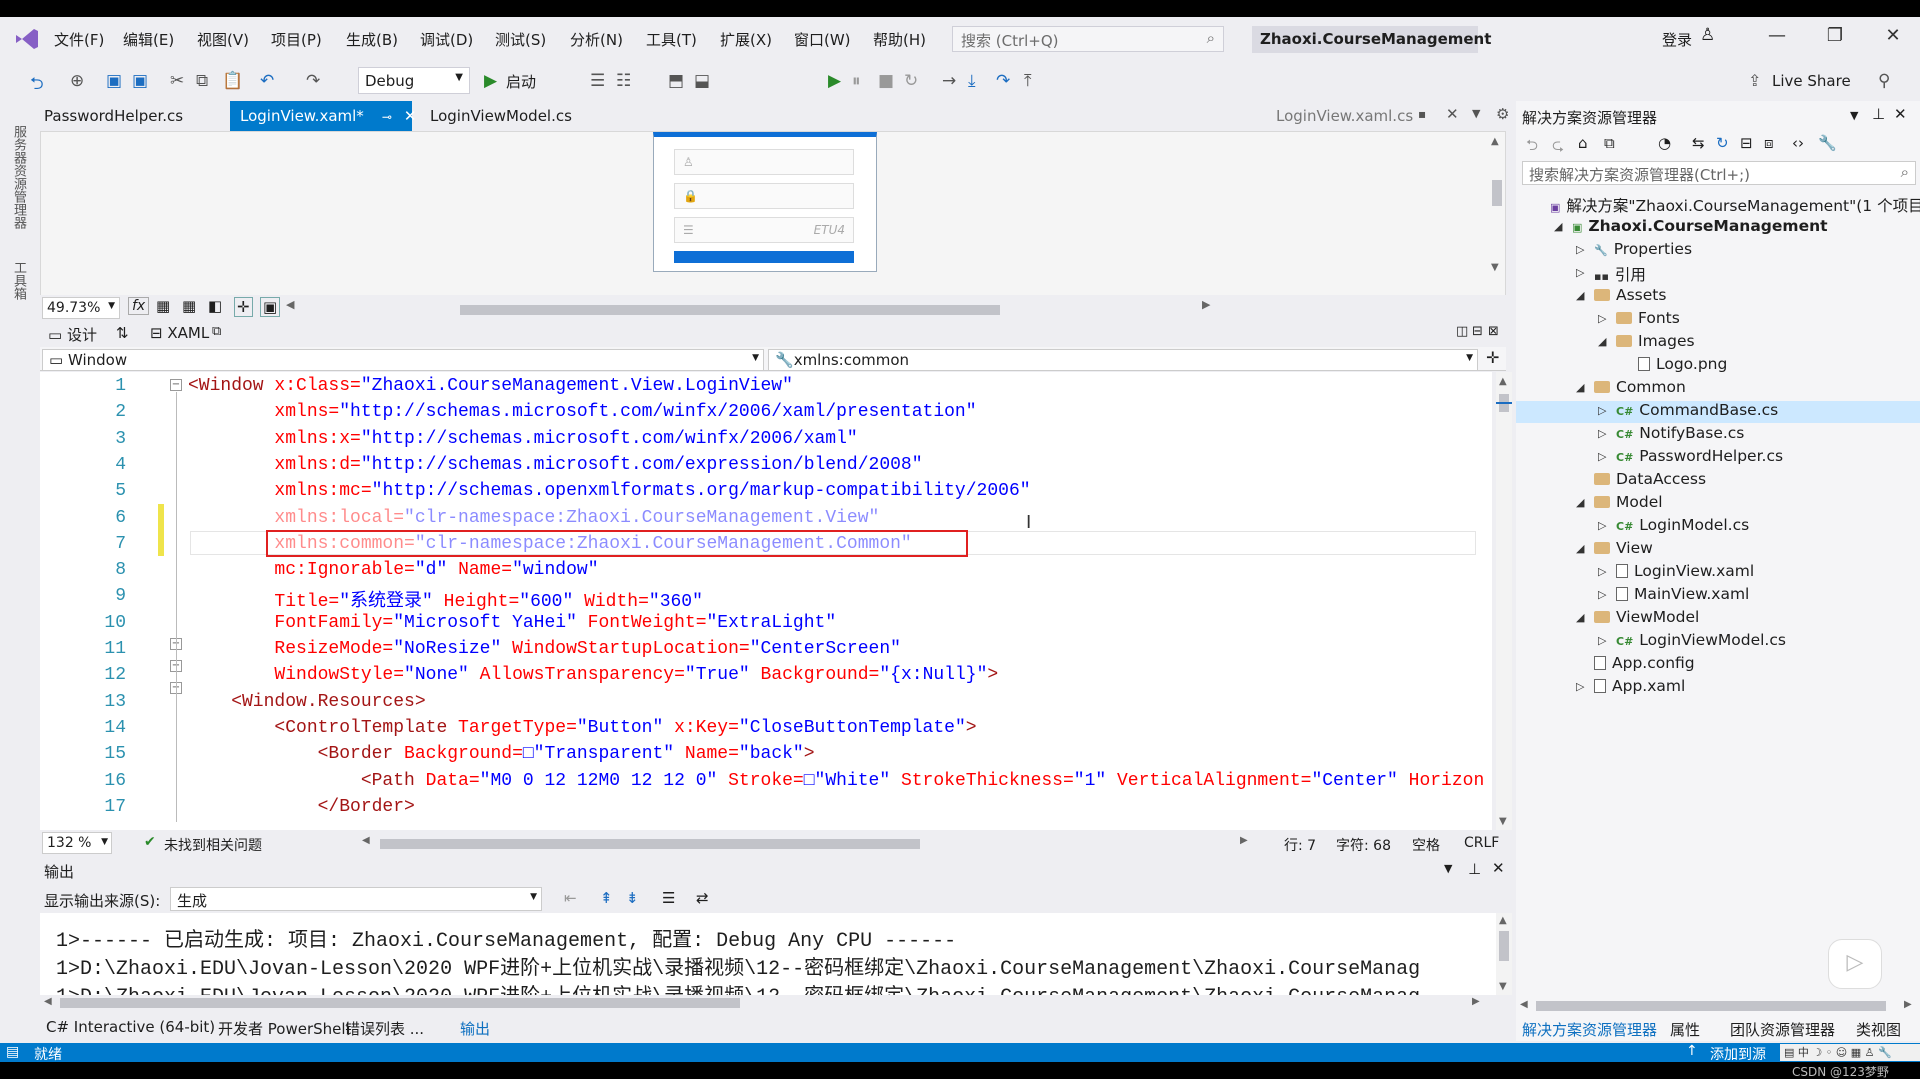 This screenshot has height=1079, width=1920. I want to click on restart-icon: ↻, so click(911, 81).